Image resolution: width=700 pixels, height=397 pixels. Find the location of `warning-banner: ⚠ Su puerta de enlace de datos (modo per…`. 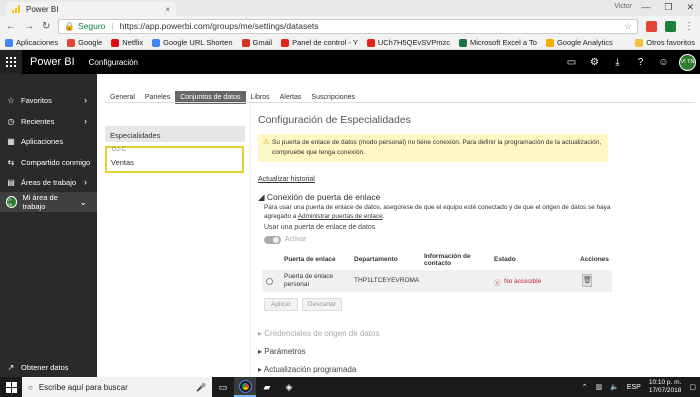

warning-banner: ⚠ Su puerta de enlace de datos (modo per… is located at coordinates (433, 148).